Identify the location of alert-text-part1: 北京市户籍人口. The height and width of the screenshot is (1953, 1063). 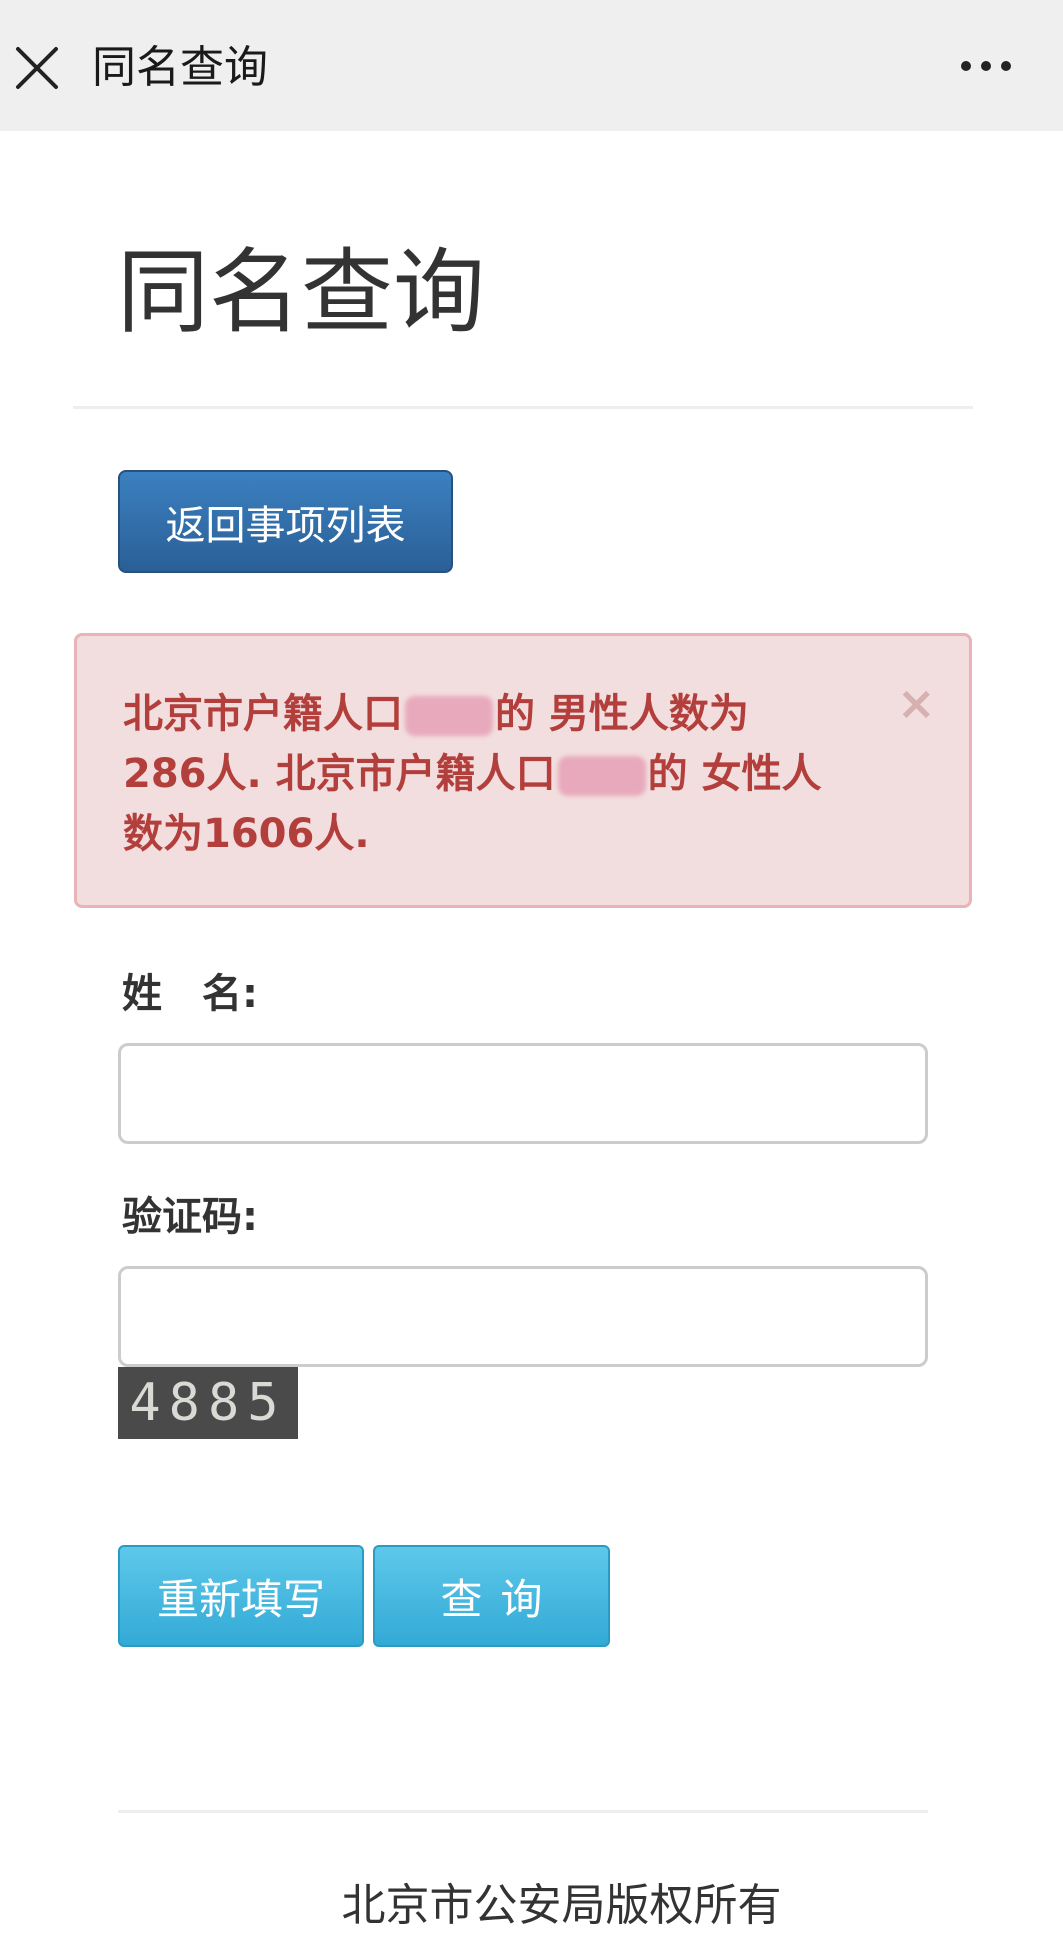
(263, 714).